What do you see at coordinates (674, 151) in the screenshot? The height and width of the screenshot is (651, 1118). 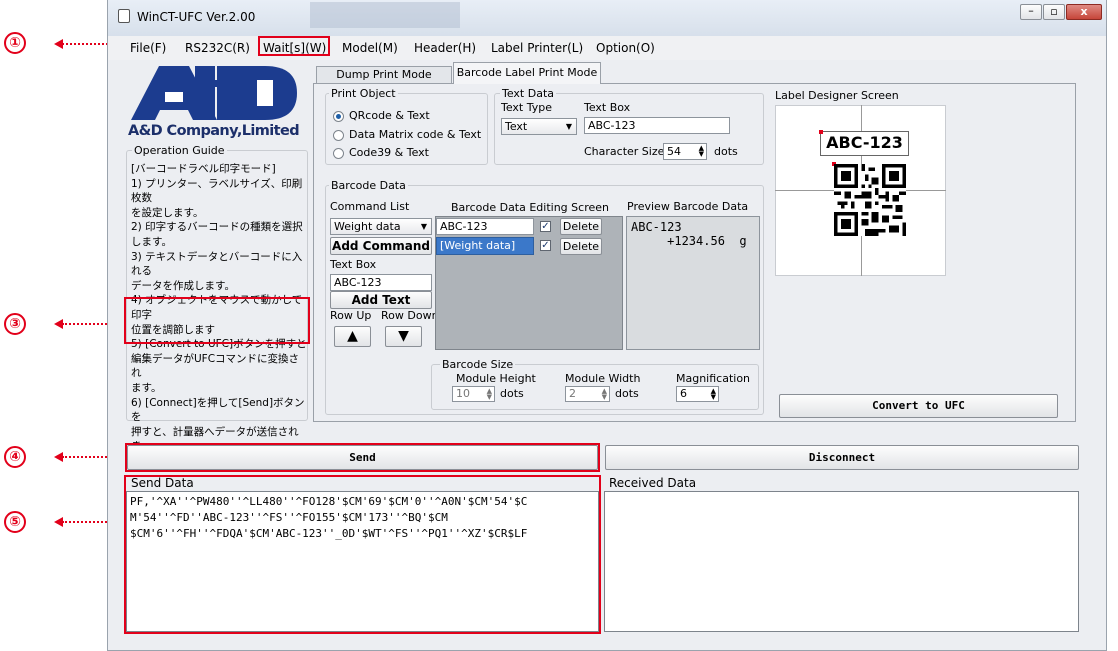 I see `character-size-value: 54` at bounding box center [674, 151].